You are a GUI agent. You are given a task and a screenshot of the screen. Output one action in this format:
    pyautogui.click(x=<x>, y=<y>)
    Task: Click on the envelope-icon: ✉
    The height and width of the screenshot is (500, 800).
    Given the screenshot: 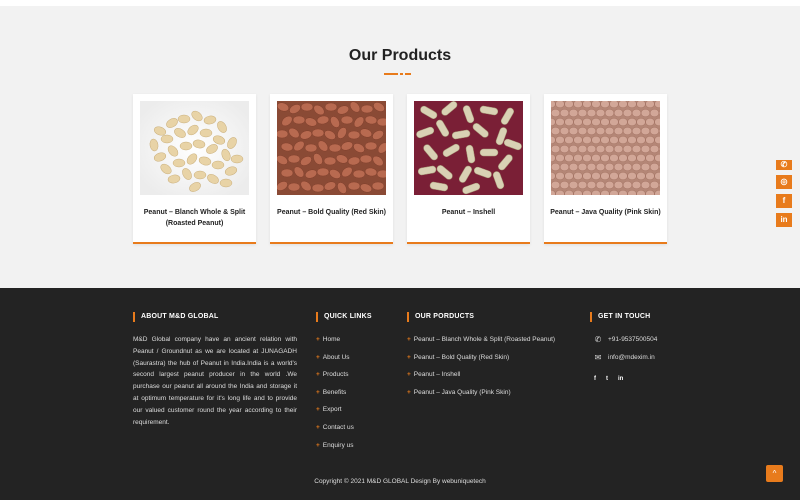 What is the action you would take?
    pyautogui.click(x=598, y=357)
    